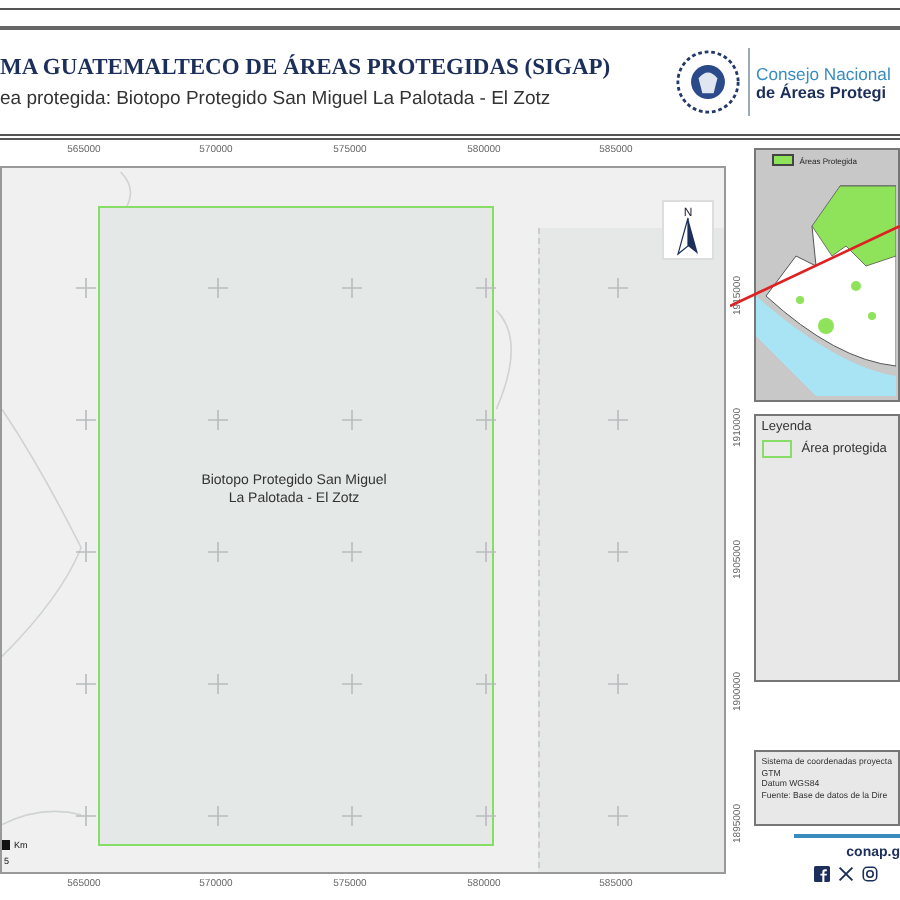  What do you see at coordinates (306, 67) in the screenshot?
I see `map-title: MA GUATEMALTECO DE ÁREAS PROTEGIDAS (SIGAP)` at bounding box center [306, 67].